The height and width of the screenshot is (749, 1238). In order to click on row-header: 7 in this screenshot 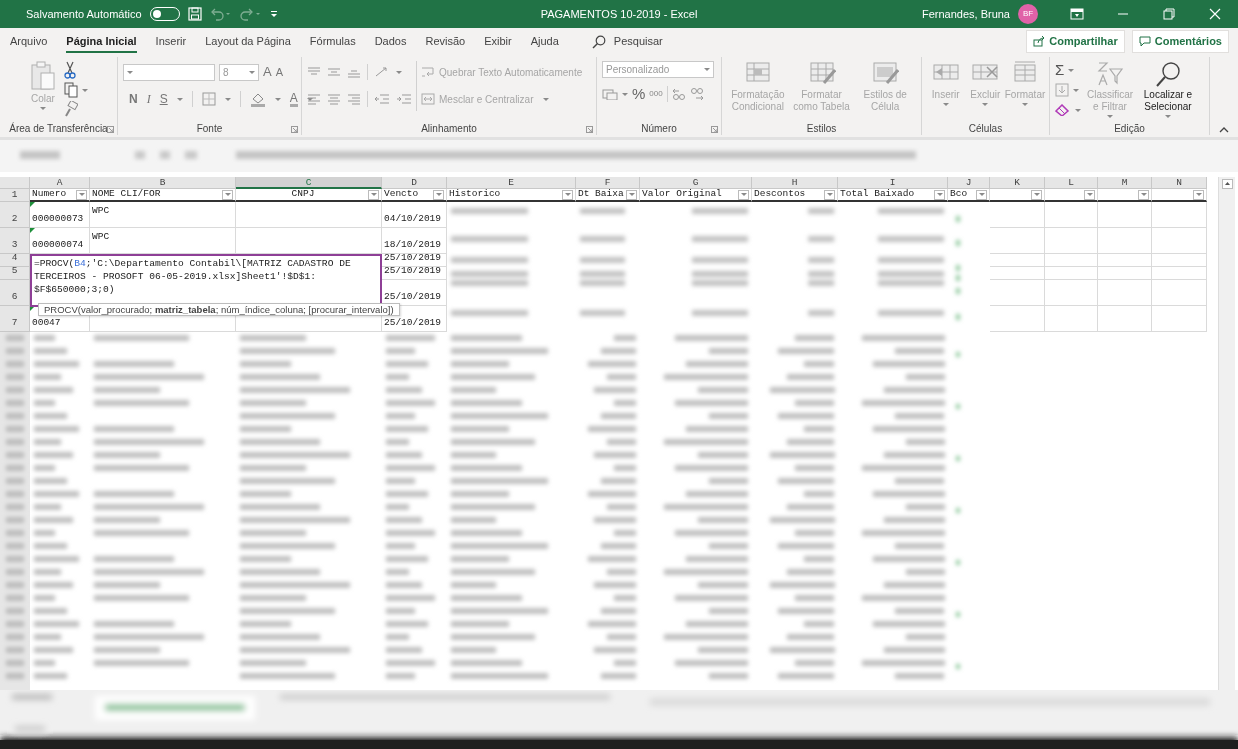, I will do `click(15, 319)`.